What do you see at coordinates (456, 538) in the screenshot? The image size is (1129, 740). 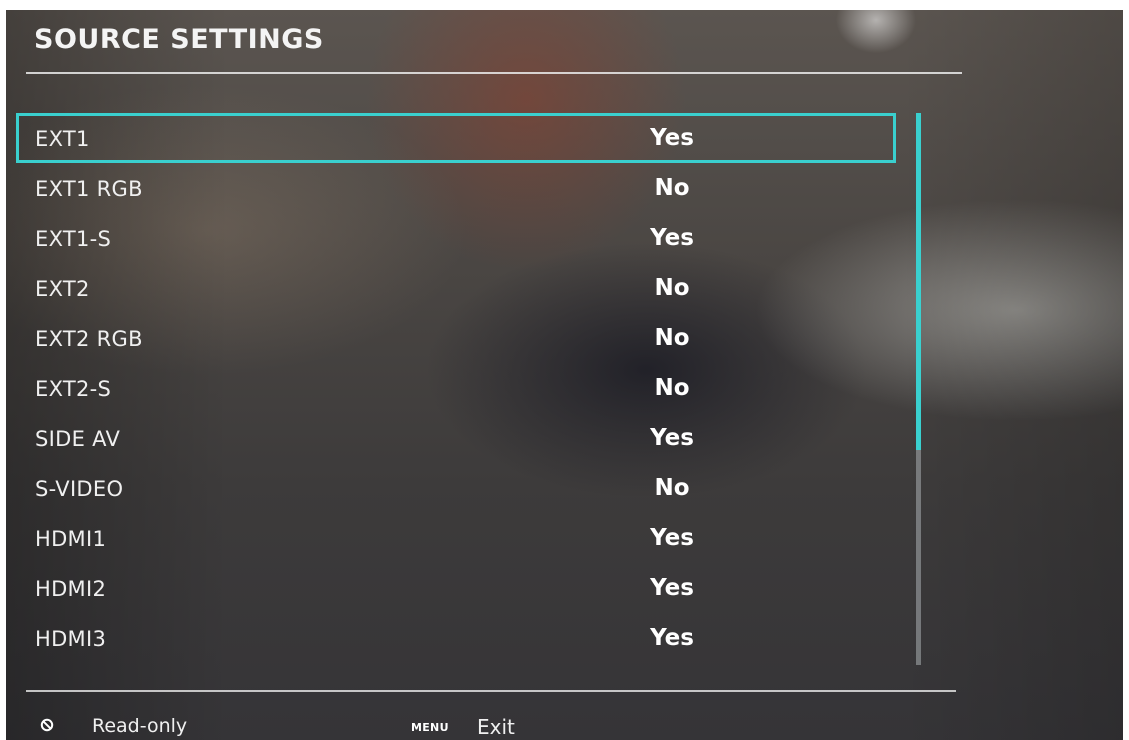 I see `source-row-hdmi1: HDMI1 Yes` at bounding box center [456, 538].